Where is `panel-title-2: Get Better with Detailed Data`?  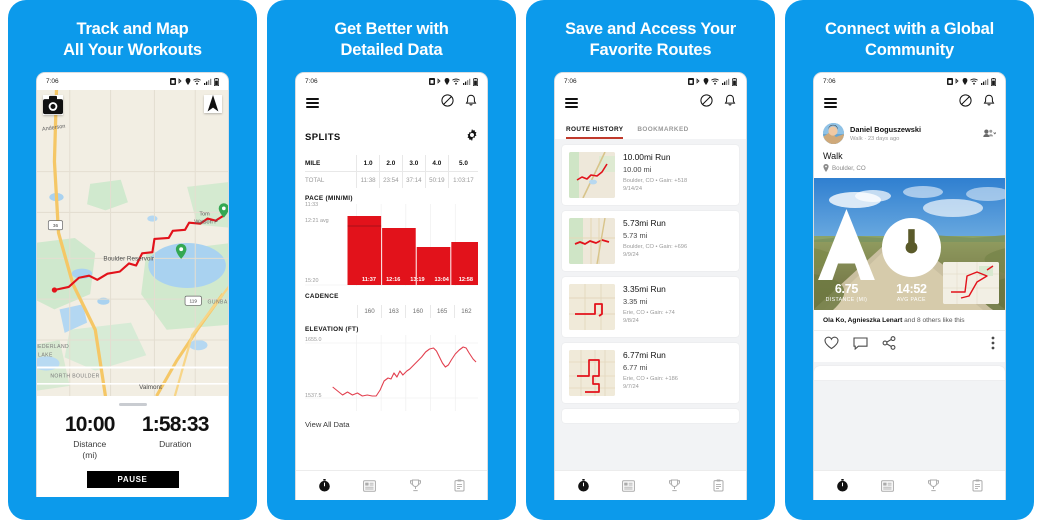 panel-title-2: Get Better with Detailed Data is located at coordinates (391, 40).